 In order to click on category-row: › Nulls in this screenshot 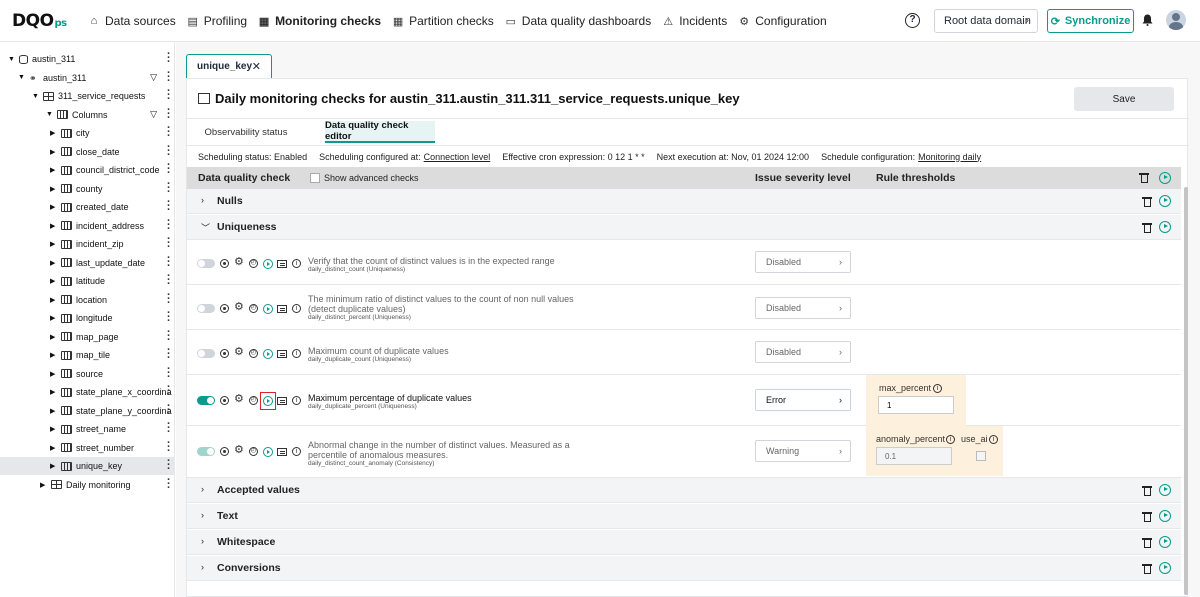, I will do `click(684, 201)`.